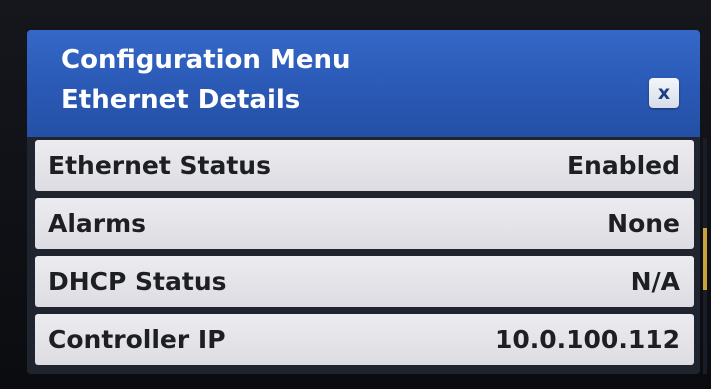  Describe the element at coordinates (364, 223) in the screenshot. I see `row-alarms: Alarms None` at that location.